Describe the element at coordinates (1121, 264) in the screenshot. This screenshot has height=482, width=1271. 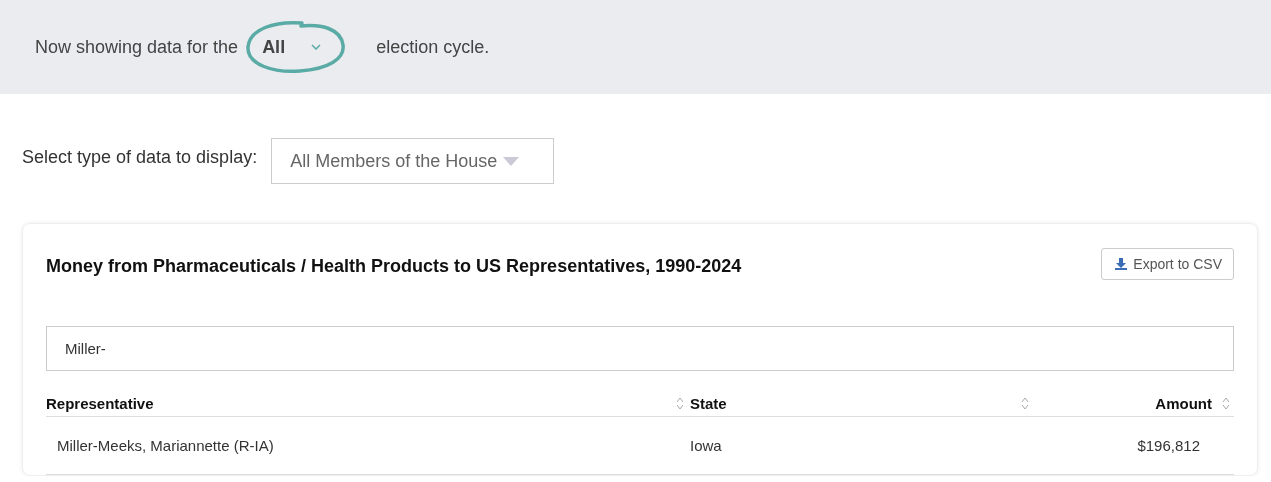
I see `download-icon` at that location.